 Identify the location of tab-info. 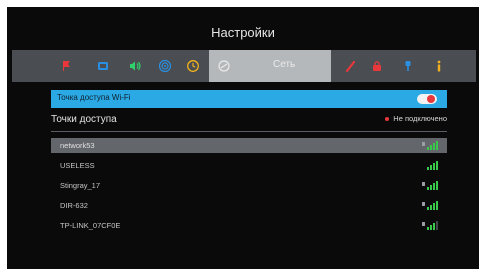
(439, 66).